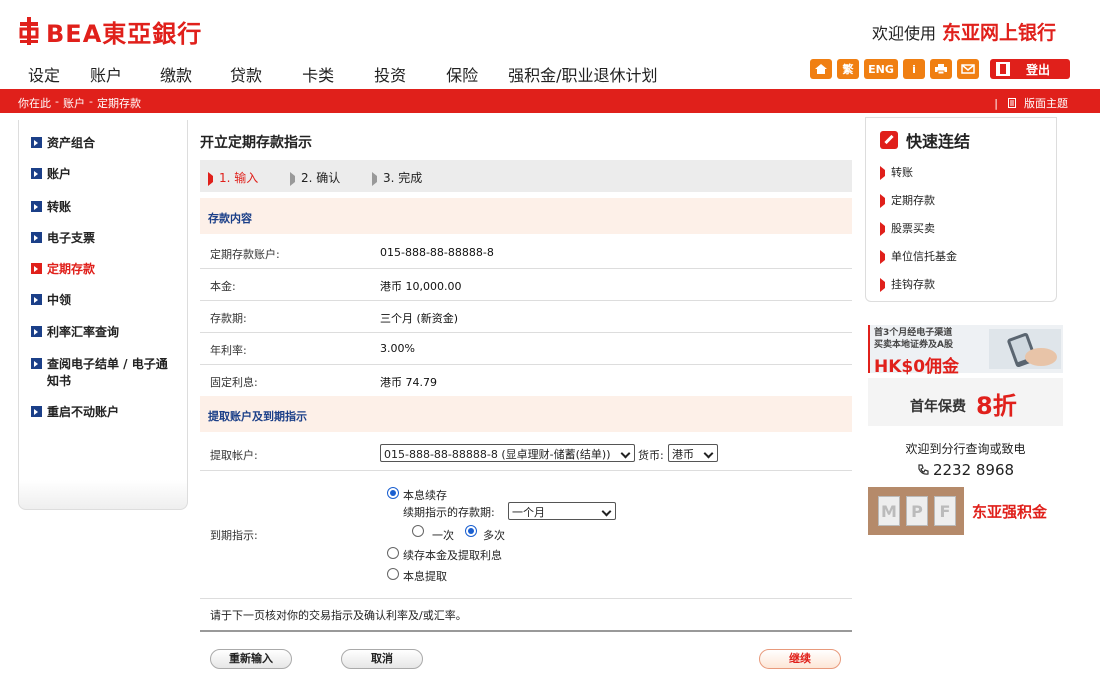  I want to click on sidebar-item-label: 中领, so click(59, 300).